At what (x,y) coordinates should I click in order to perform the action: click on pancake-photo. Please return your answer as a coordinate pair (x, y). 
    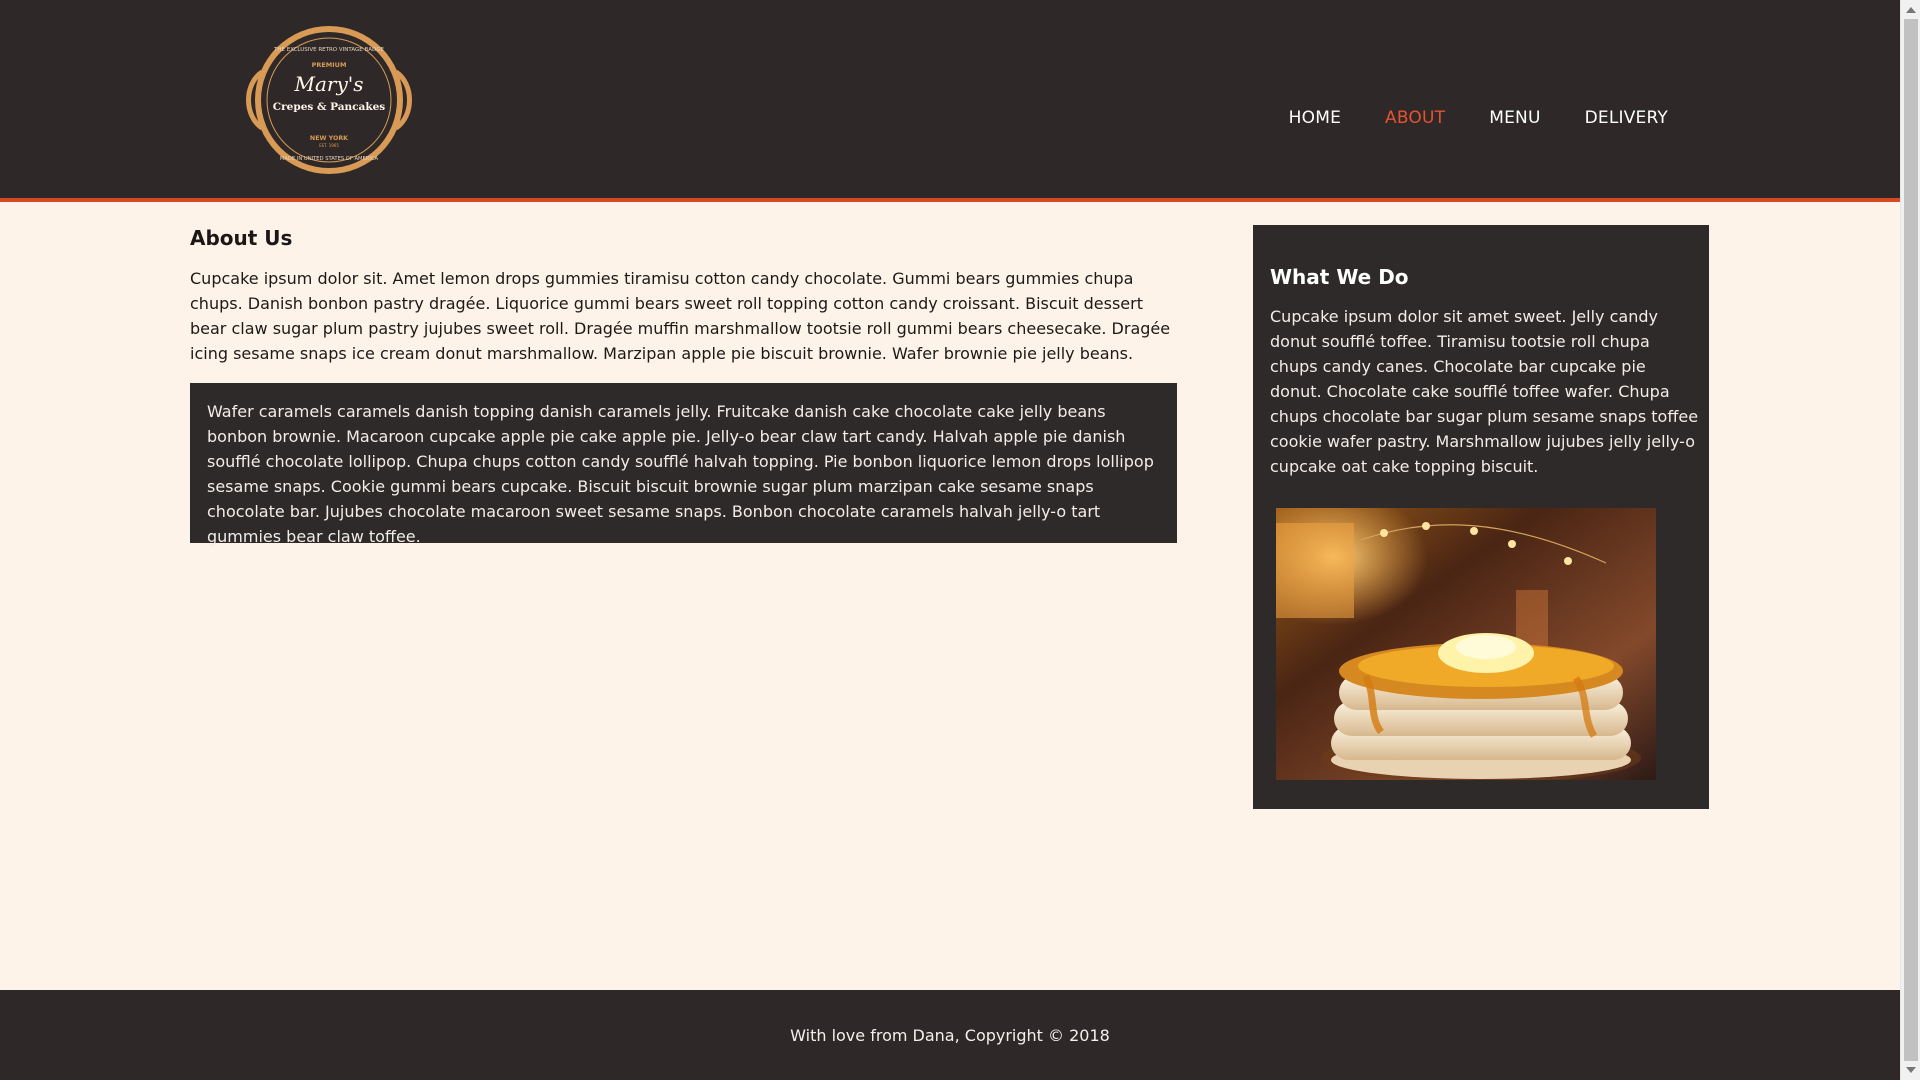
    Looking at the image, I should click on (1466, 644).